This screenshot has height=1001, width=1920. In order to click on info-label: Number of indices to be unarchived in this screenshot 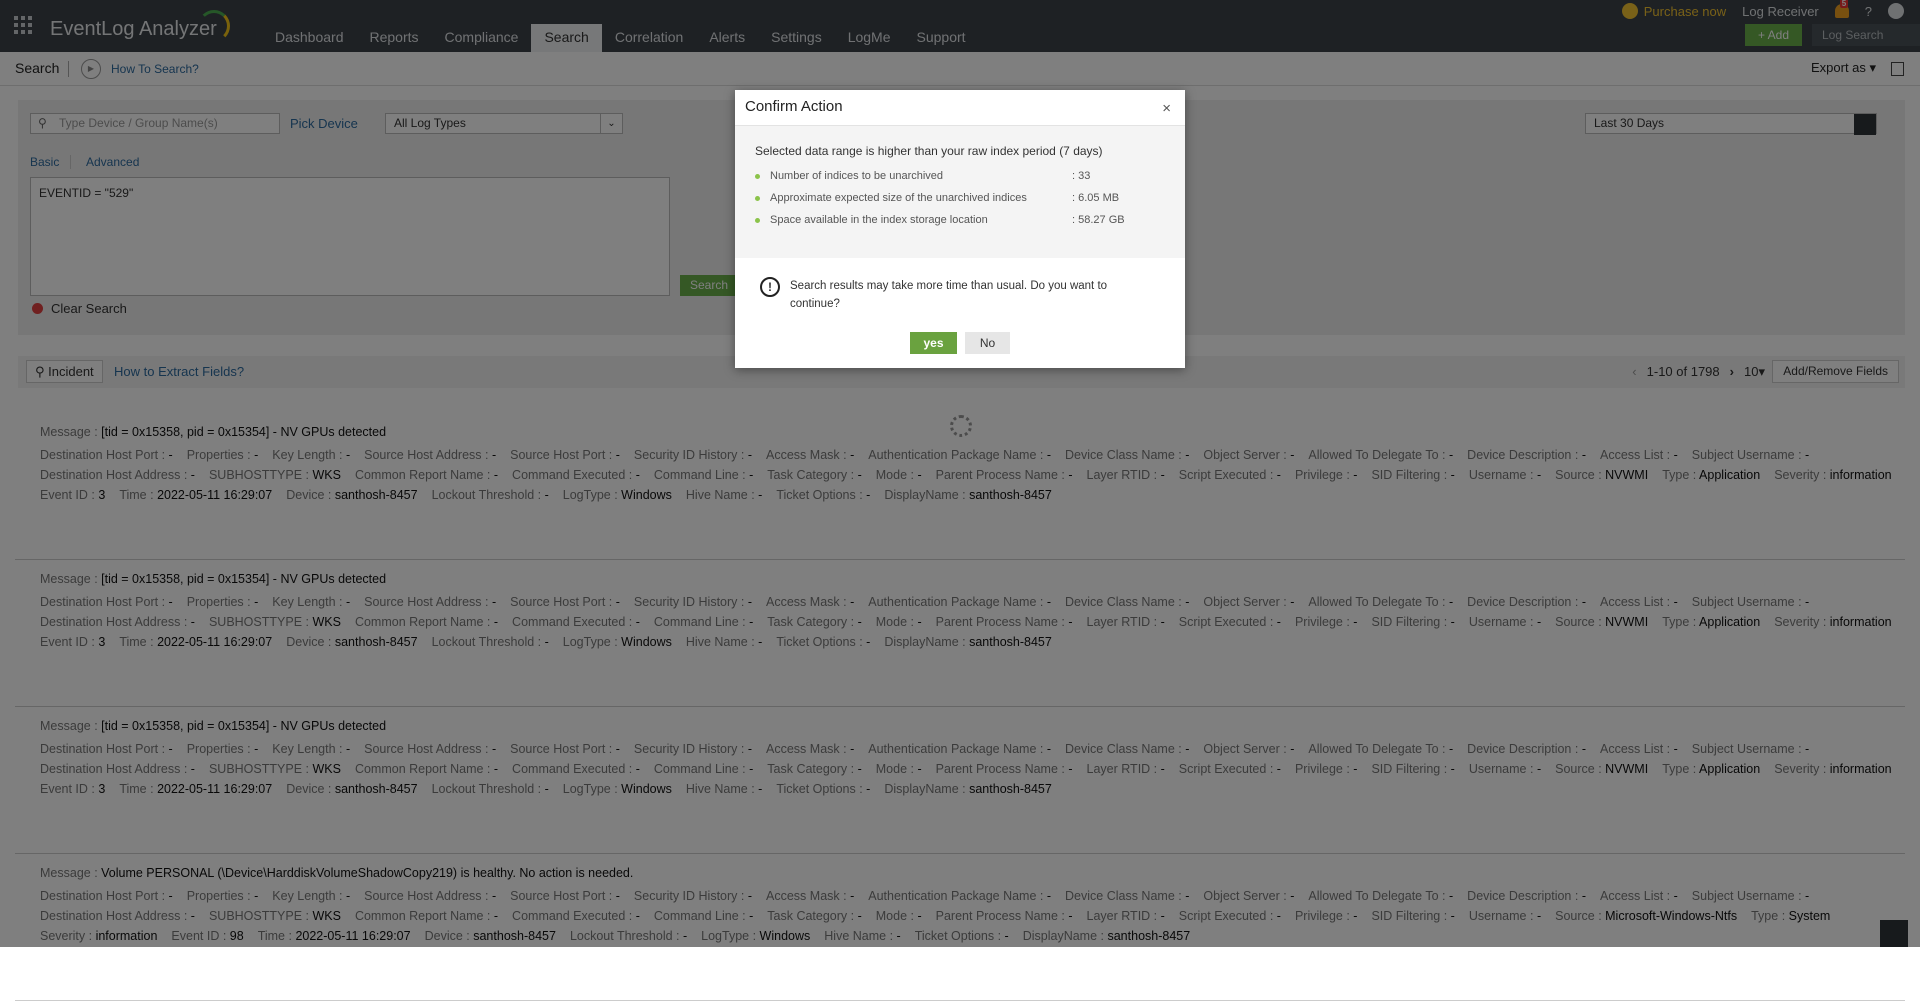, I will do `click(857, 176)`.